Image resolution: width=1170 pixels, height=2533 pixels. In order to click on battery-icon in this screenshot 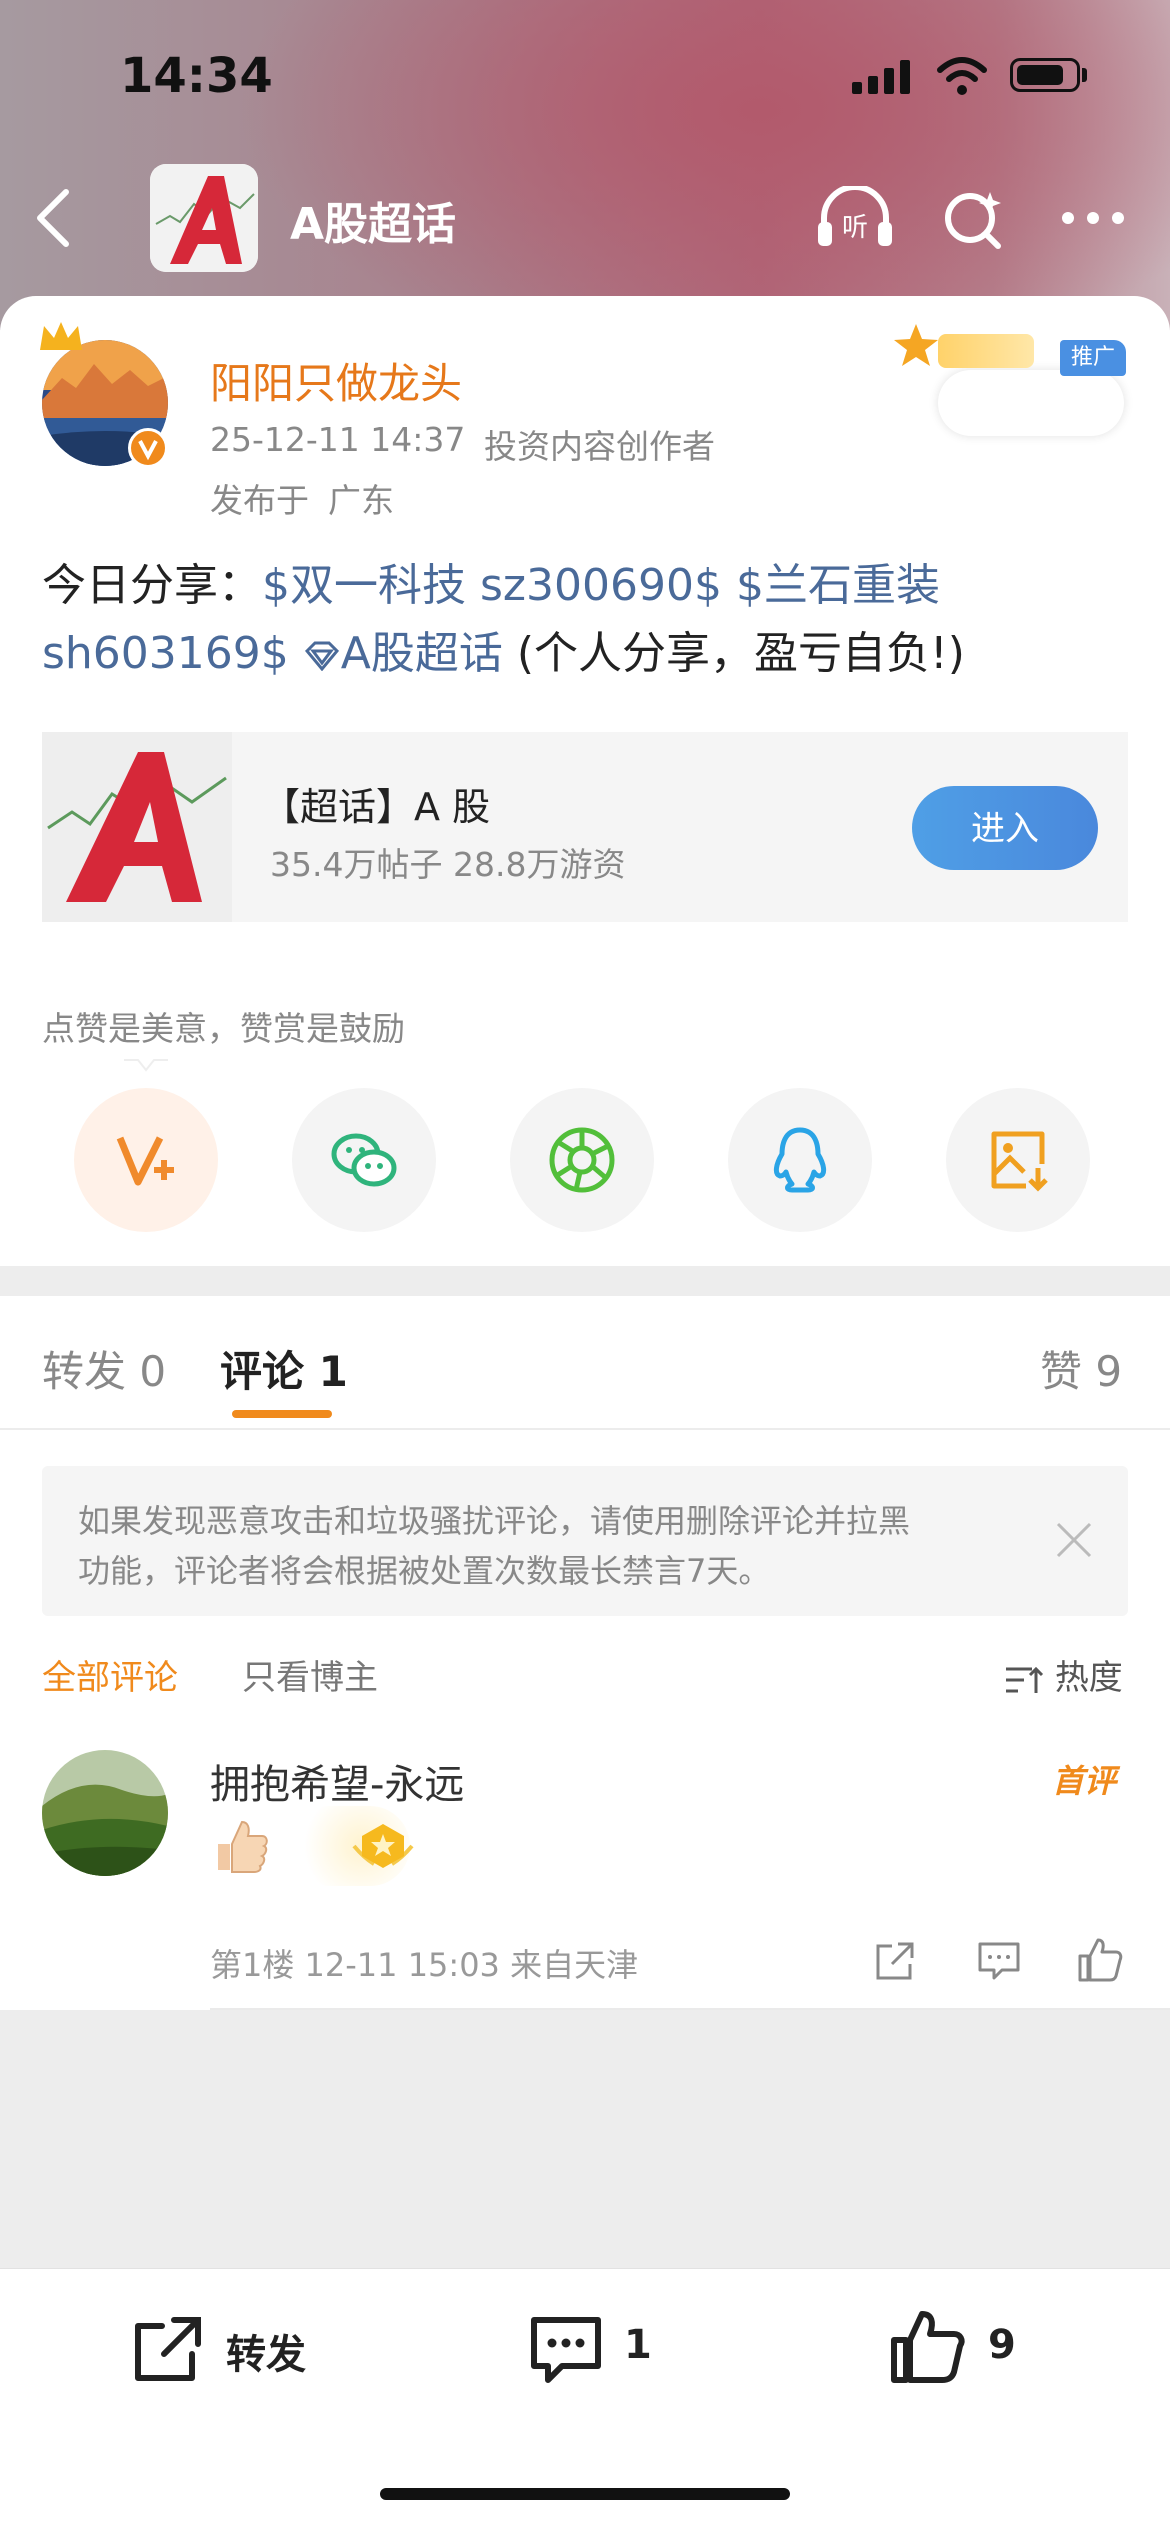, I will do `click(1045, 75)`.